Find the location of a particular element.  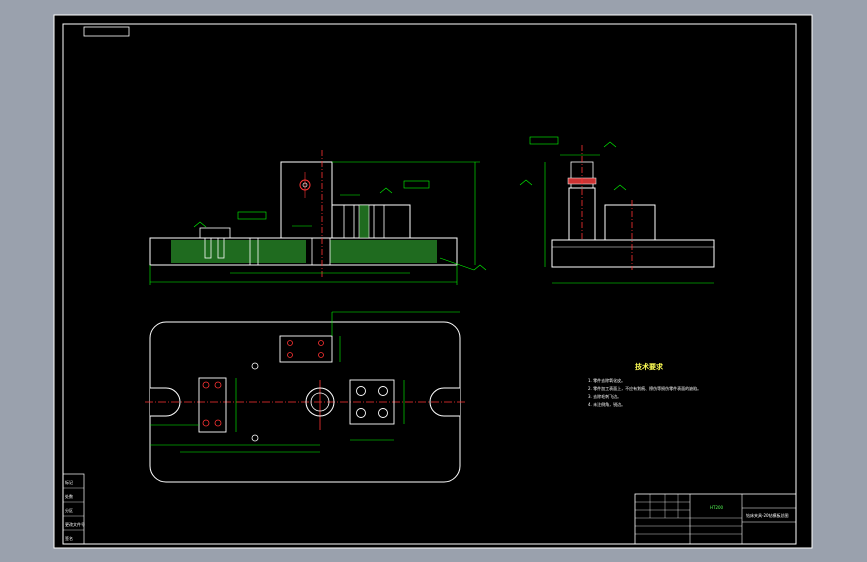

left-strip-label: 标记 is located at coordinates (69, 482).